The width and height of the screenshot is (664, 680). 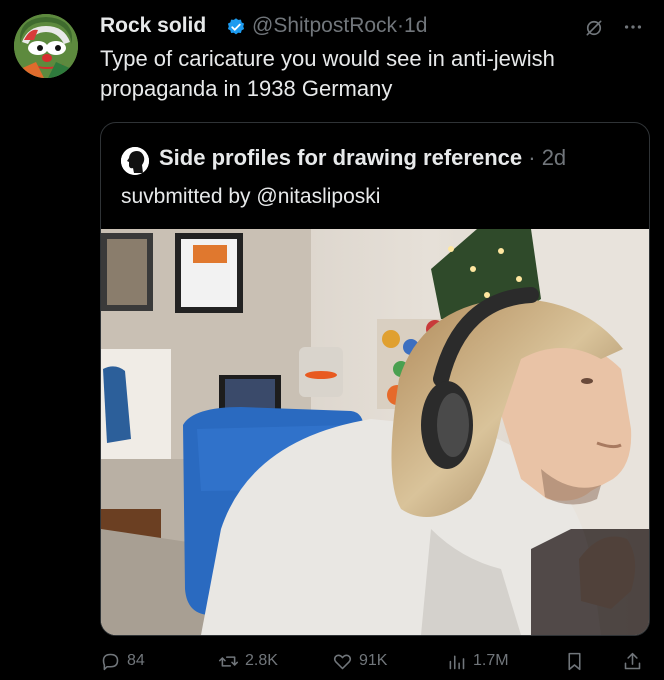 What do you see at coordinates (228, 661) in the screenshot?
I see `repost-icon` at bounding box center [228, 661].